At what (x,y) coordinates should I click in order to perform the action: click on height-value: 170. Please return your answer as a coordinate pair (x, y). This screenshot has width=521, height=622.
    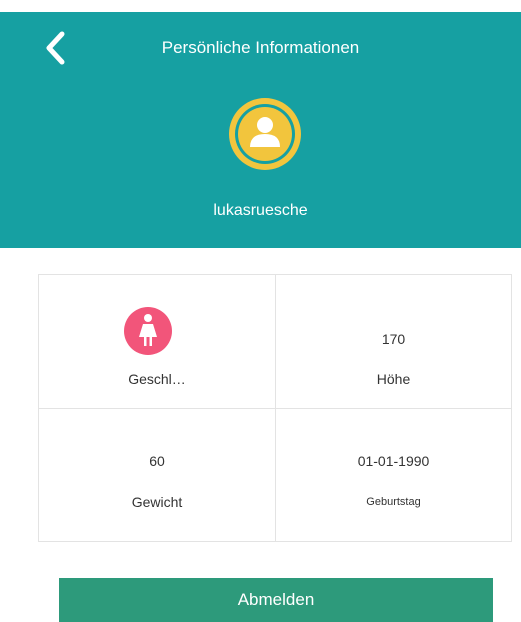
    Looking at the image, I should click on (393, 339).